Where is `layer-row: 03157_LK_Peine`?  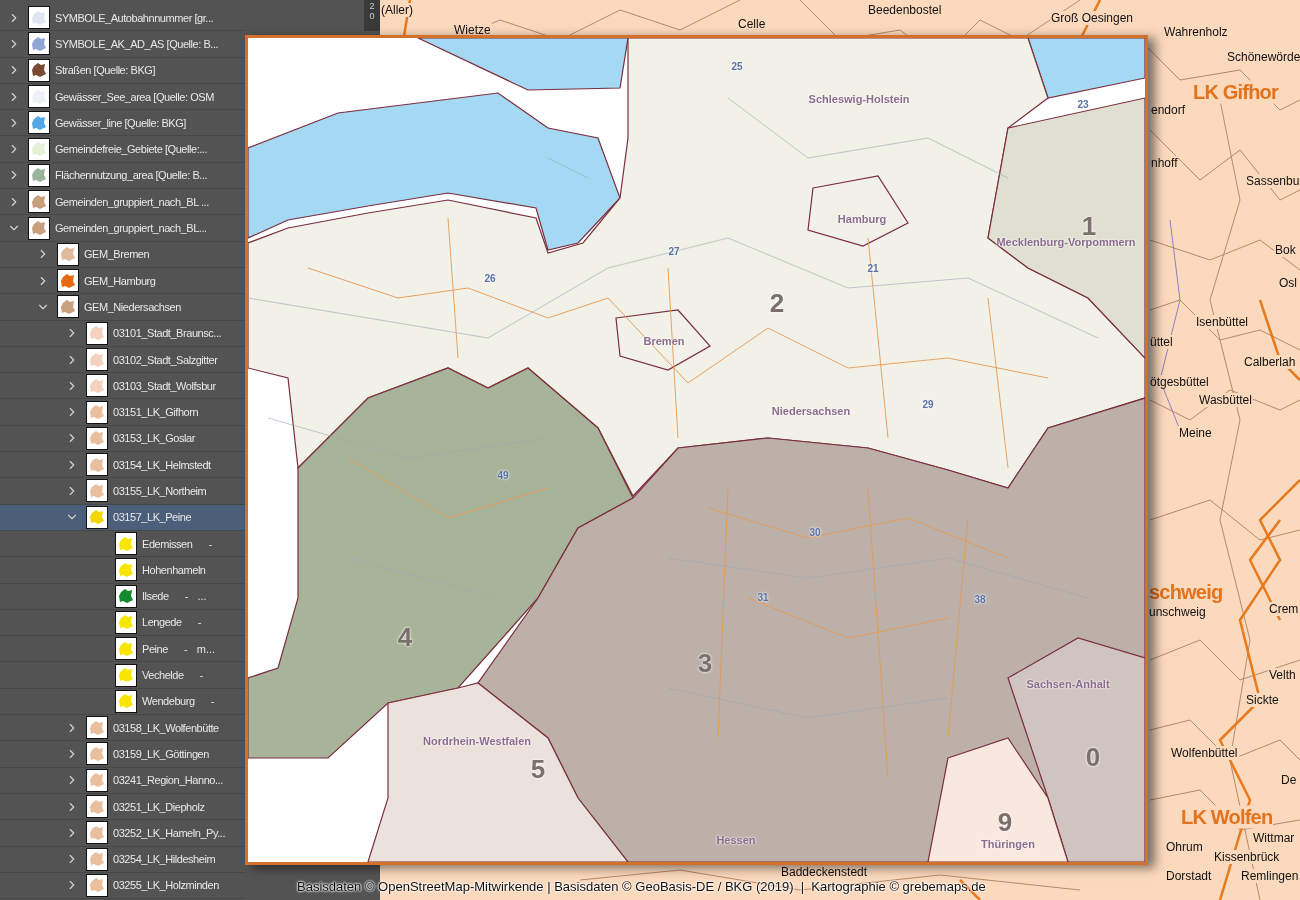
layer-row: 03157_LK_Peine is located at coordinates (122, 517).